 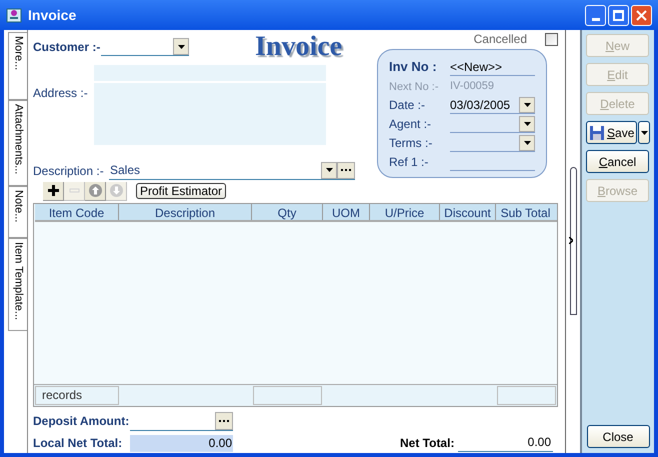 I want to click on save-button: Save, so click(x=611, y=132).